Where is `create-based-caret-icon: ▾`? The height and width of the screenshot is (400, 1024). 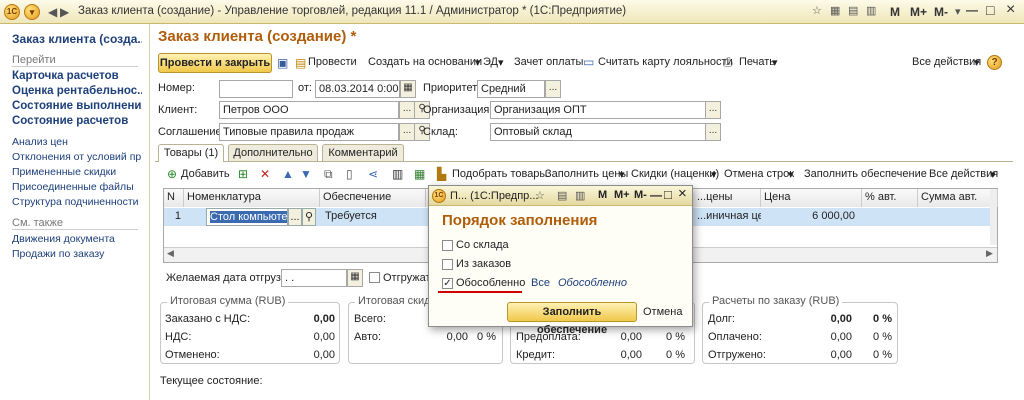
create-based-caret-icon: ▾ is located at coordinates (478, 62).